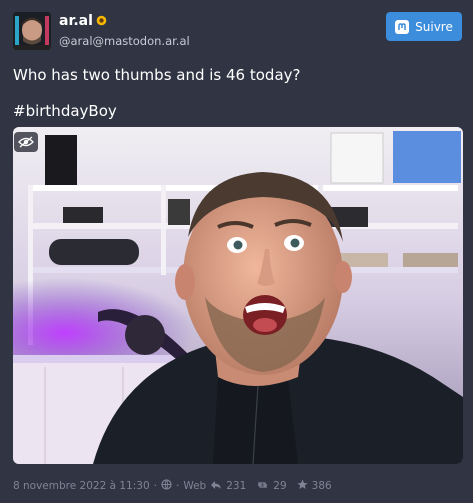  I want to click on display-name: ar.al, so click(83, 21).